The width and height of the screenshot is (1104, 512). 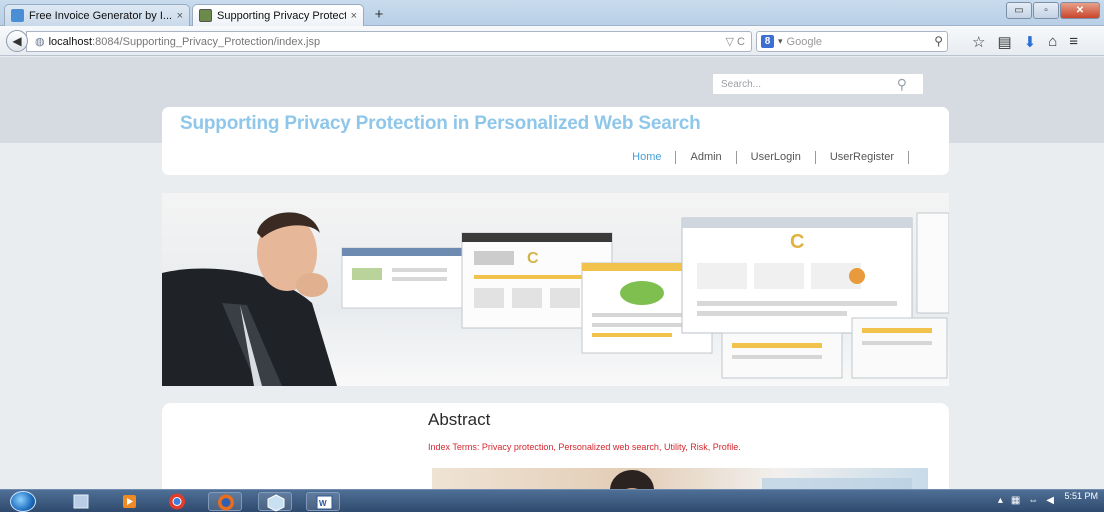 What do you see at coordinates (1050, 500) in the screenshot?
I see `volume-icon: ◀` at bounding box center [1050, 500].